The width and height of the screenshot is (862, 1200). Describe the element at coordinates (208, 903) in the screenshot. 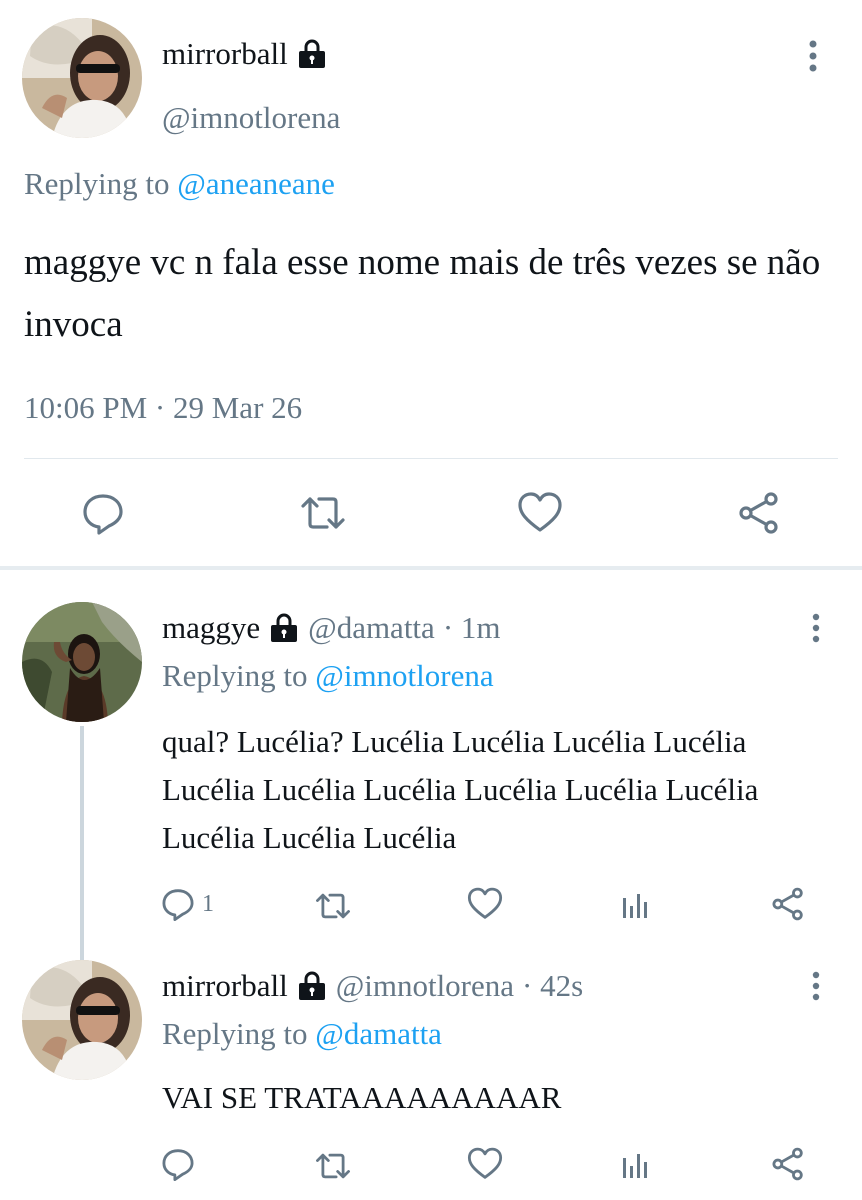

I see `reply-count: 1` at that location.